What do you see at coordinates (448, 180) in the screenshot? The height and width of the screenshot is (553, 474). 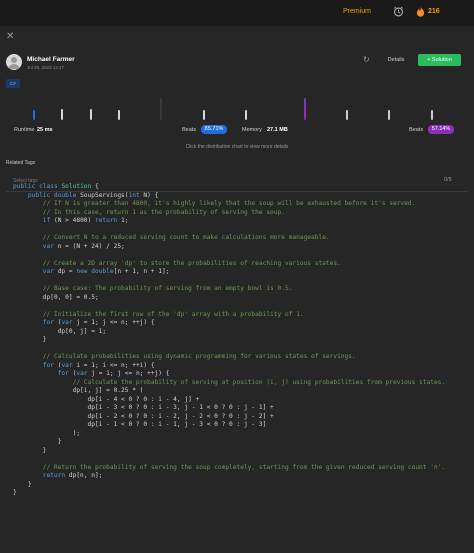 I see `tag-count: 0/5` at bounding box center [448, 180].